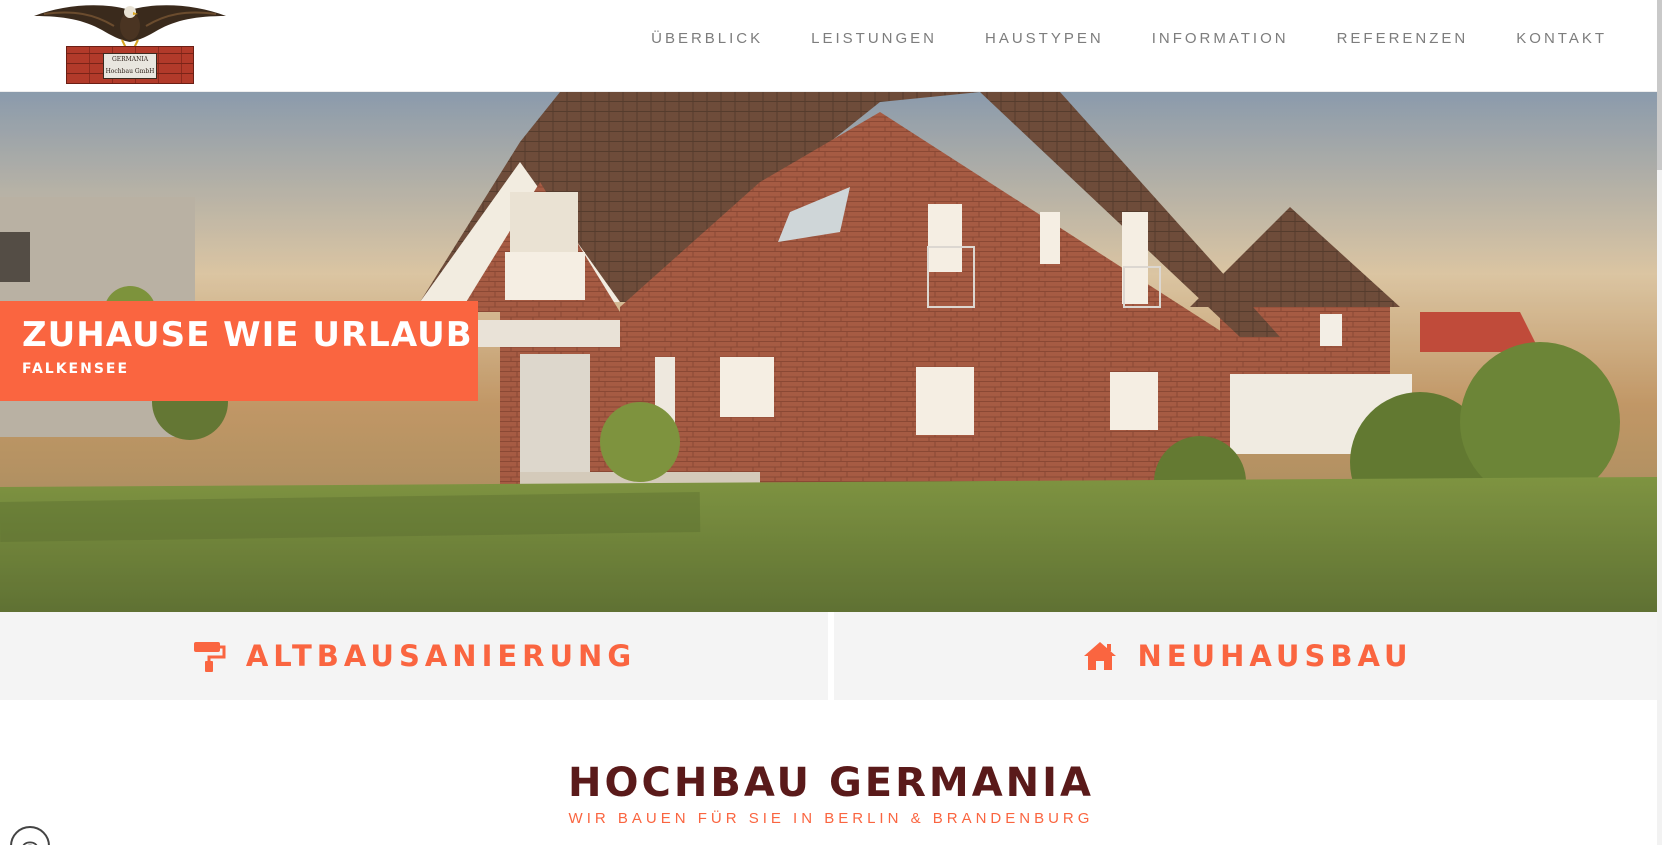  Describe the element at coordinates (441, 656) in the screenshot. I see `tile-label-altbausanierung: ALTBAUSANIERUNG` at that location.